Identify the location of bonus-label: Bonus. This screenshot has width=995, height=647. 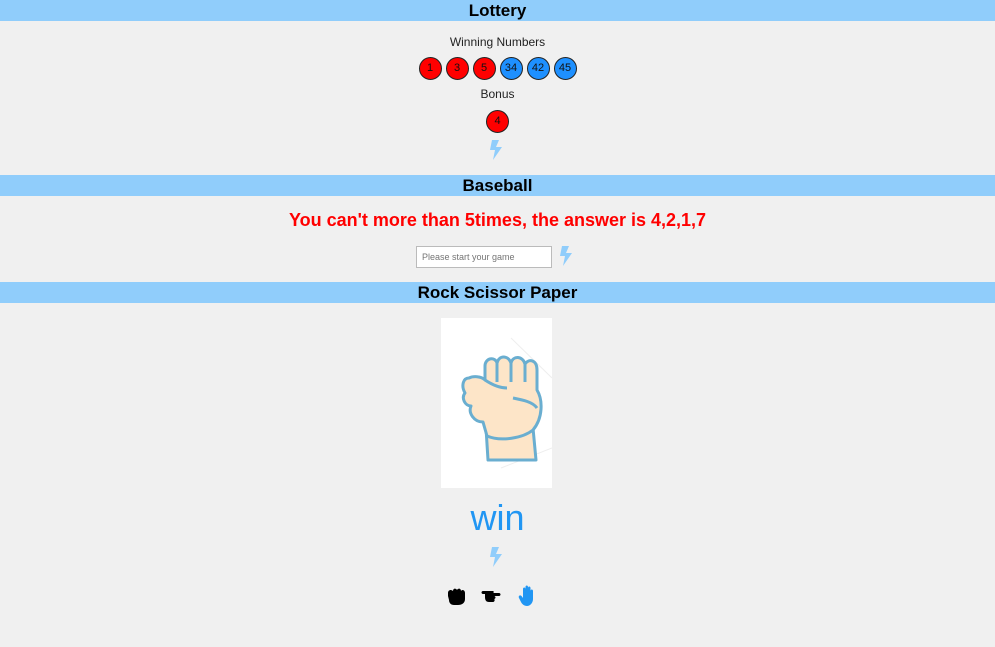
(497, 94).